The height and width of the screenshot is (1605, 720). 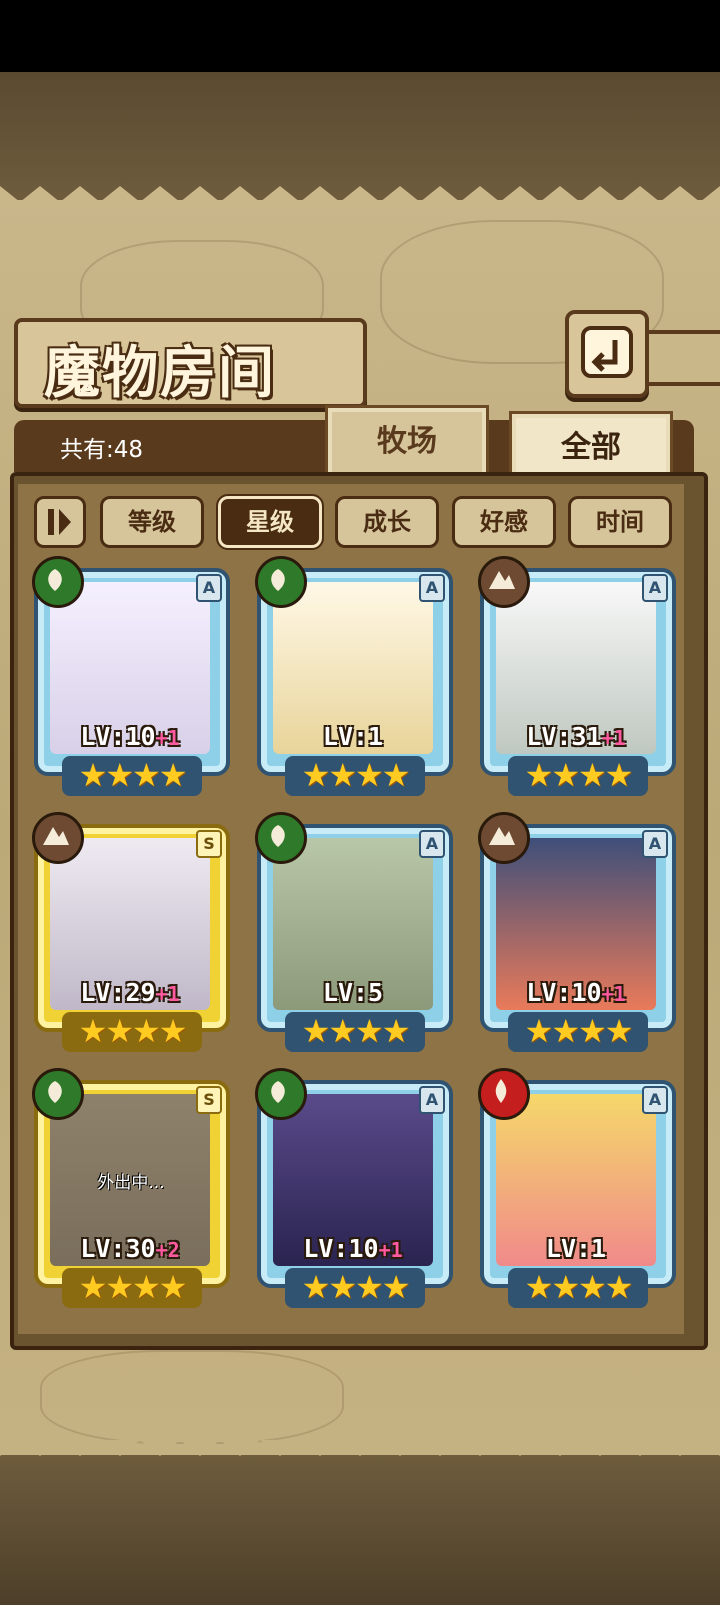 I want to click on back-button, so click(x=607, y=354).